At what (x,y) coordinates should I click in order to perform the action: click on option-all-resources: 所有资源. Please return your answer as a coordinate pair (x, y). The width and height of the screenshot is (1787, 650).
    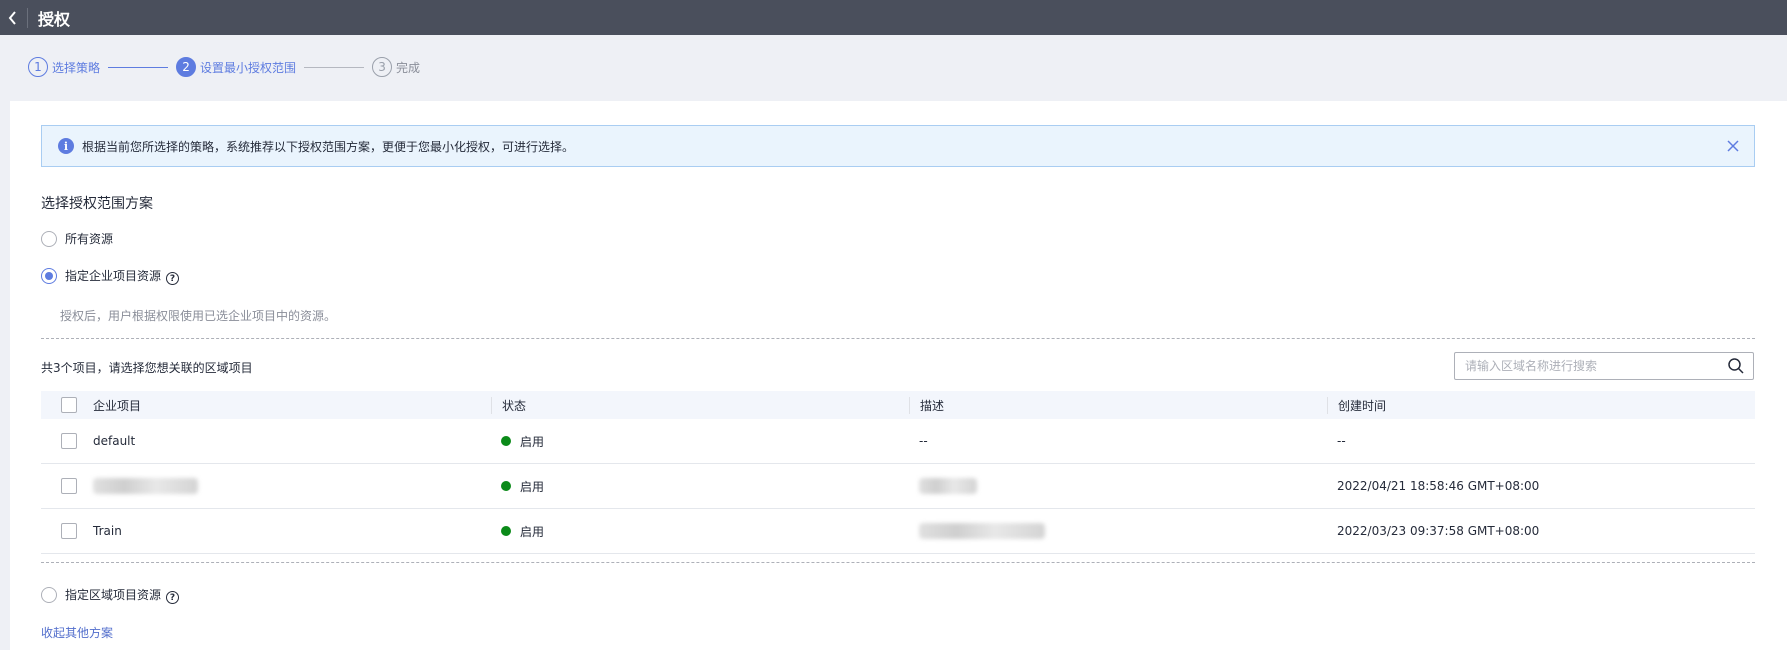
    Looking at the image, I should click on (77, 238).